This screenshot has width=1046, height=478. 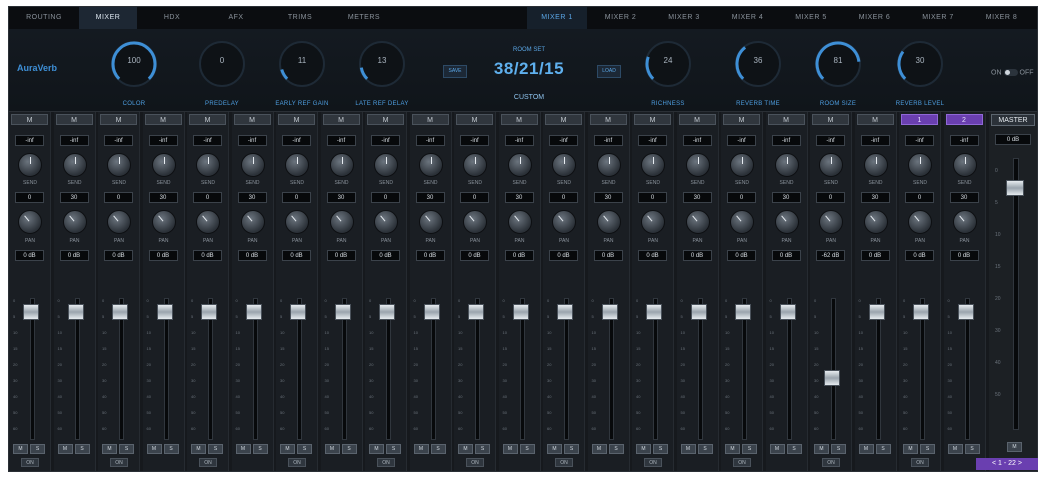 What do you see at coordinates (838, 64) in the screenshot?
I see `reverb-knob-6: 81` at bounding box center [838, 64].